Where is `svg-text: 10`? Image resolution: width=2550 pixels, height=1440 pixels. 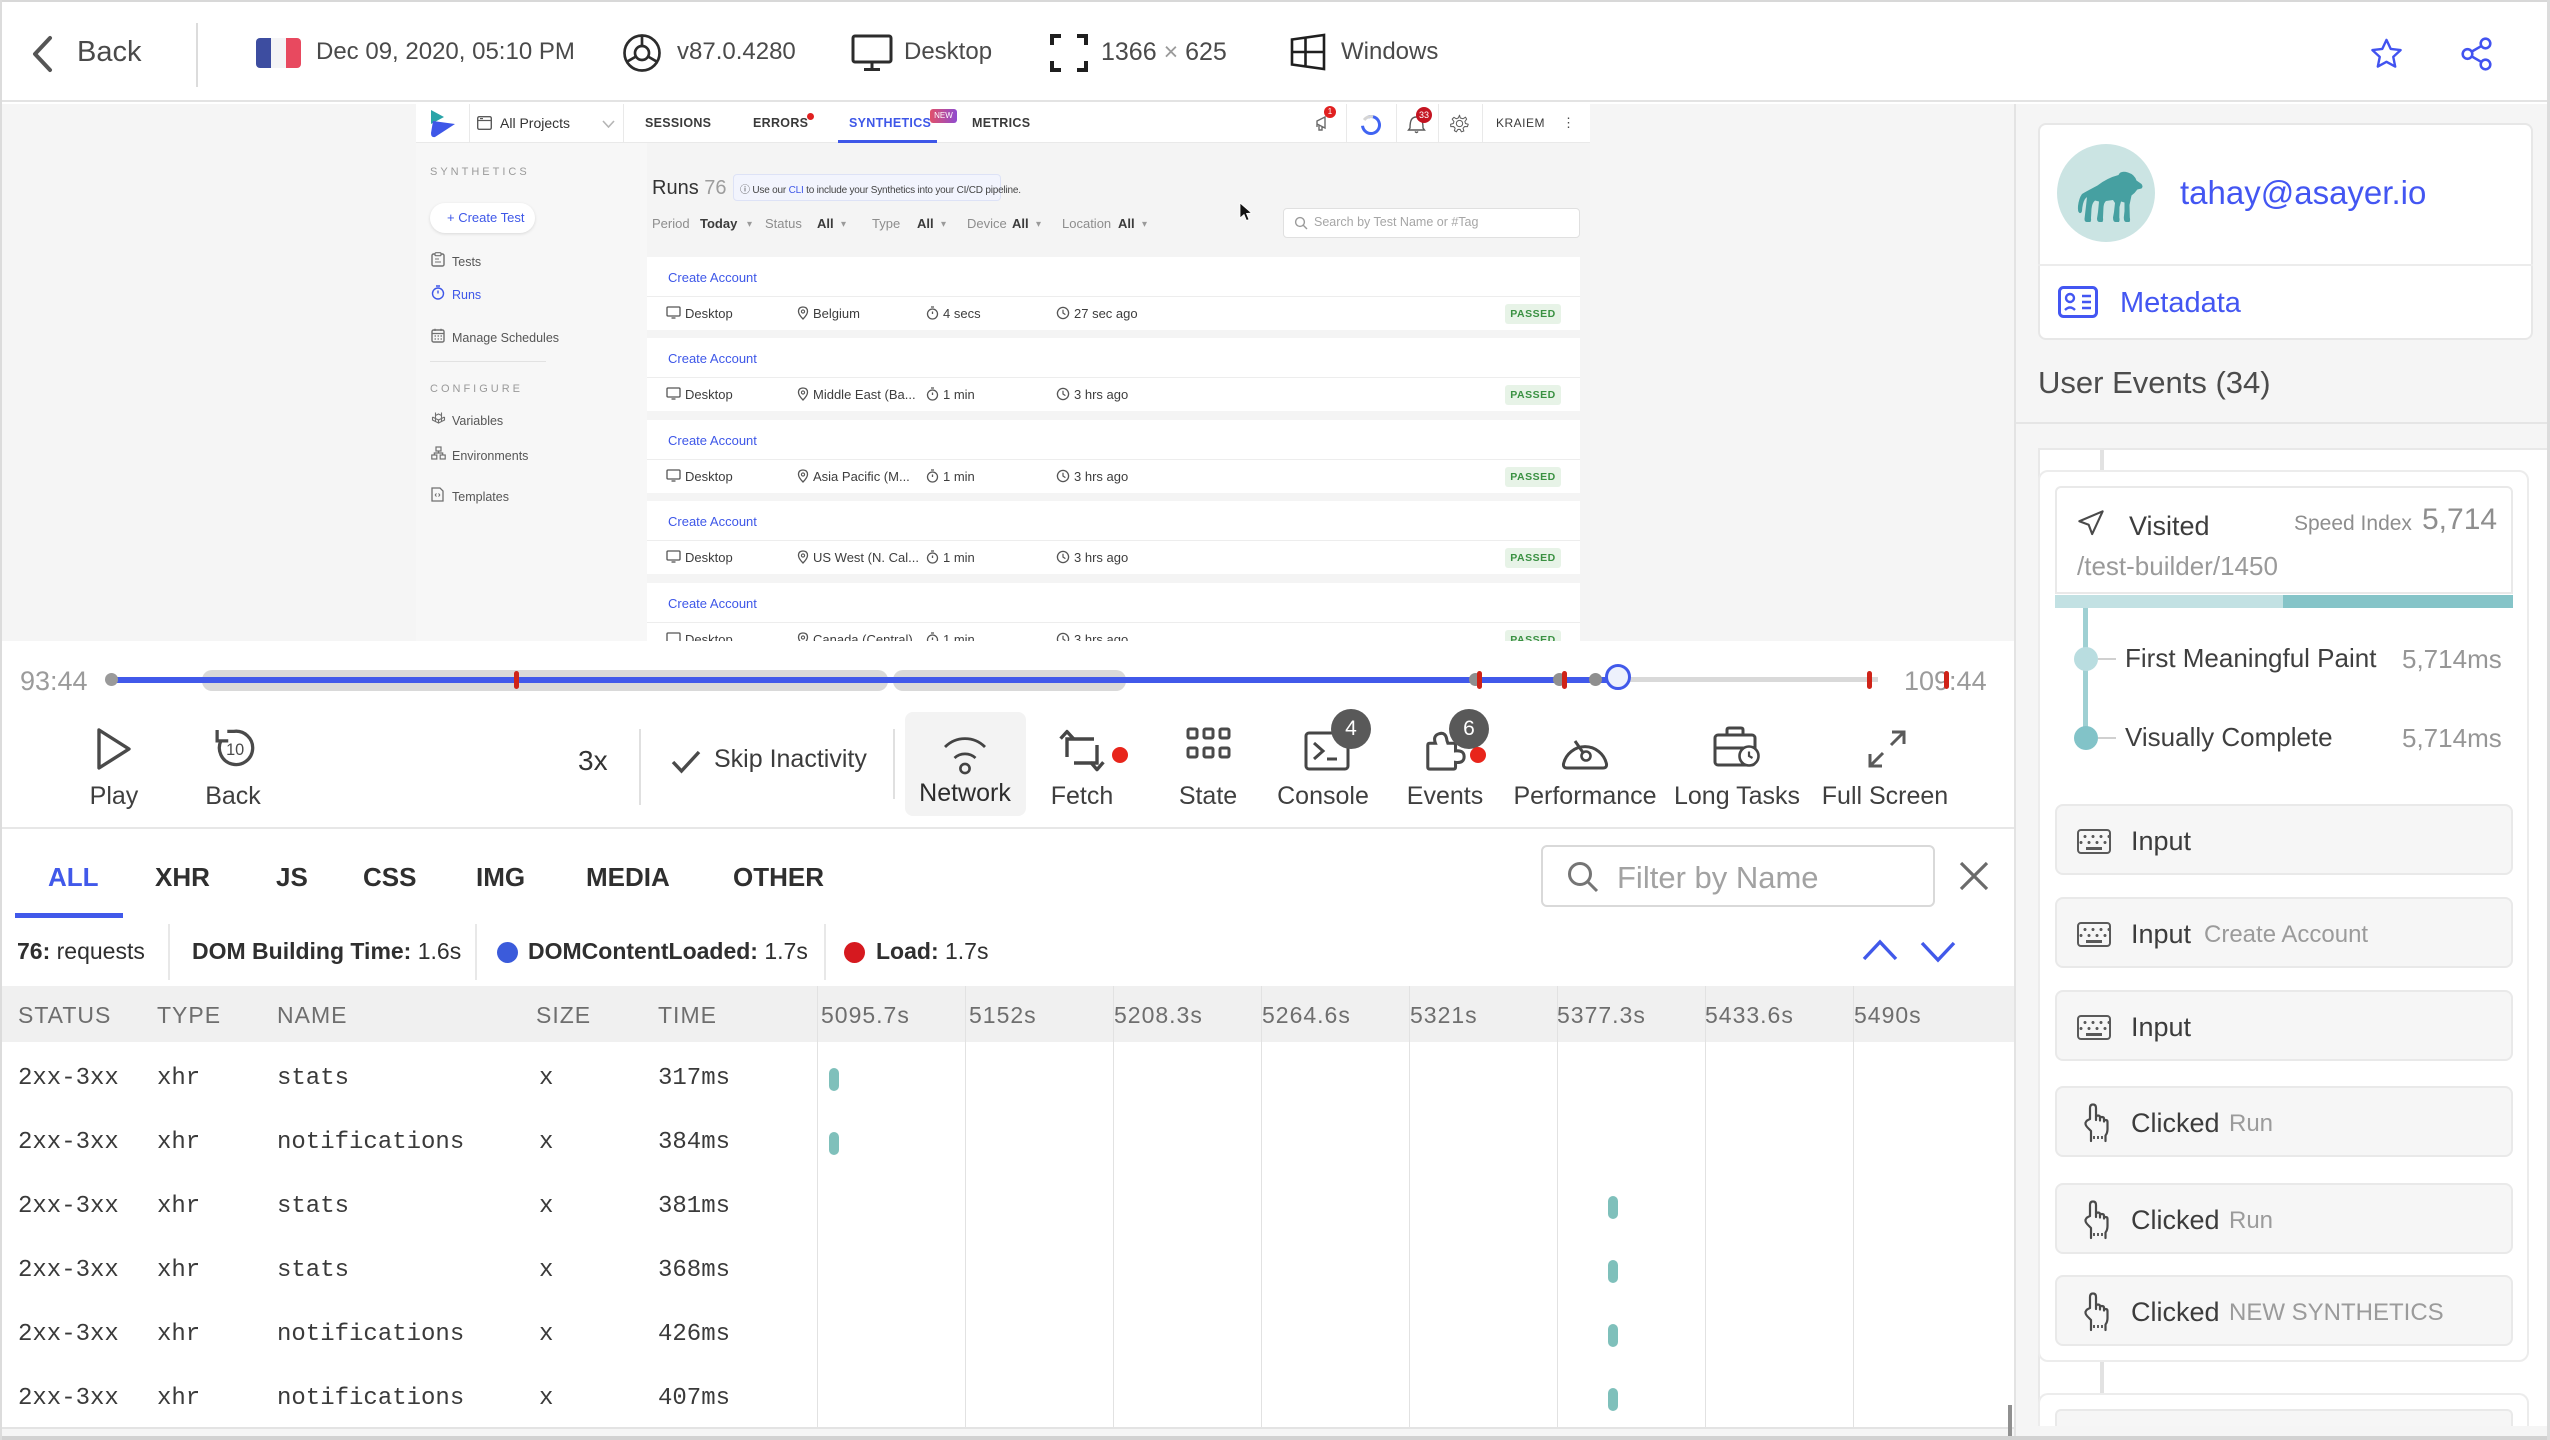
svg-text: 10 is located at coordinates (235, 750).